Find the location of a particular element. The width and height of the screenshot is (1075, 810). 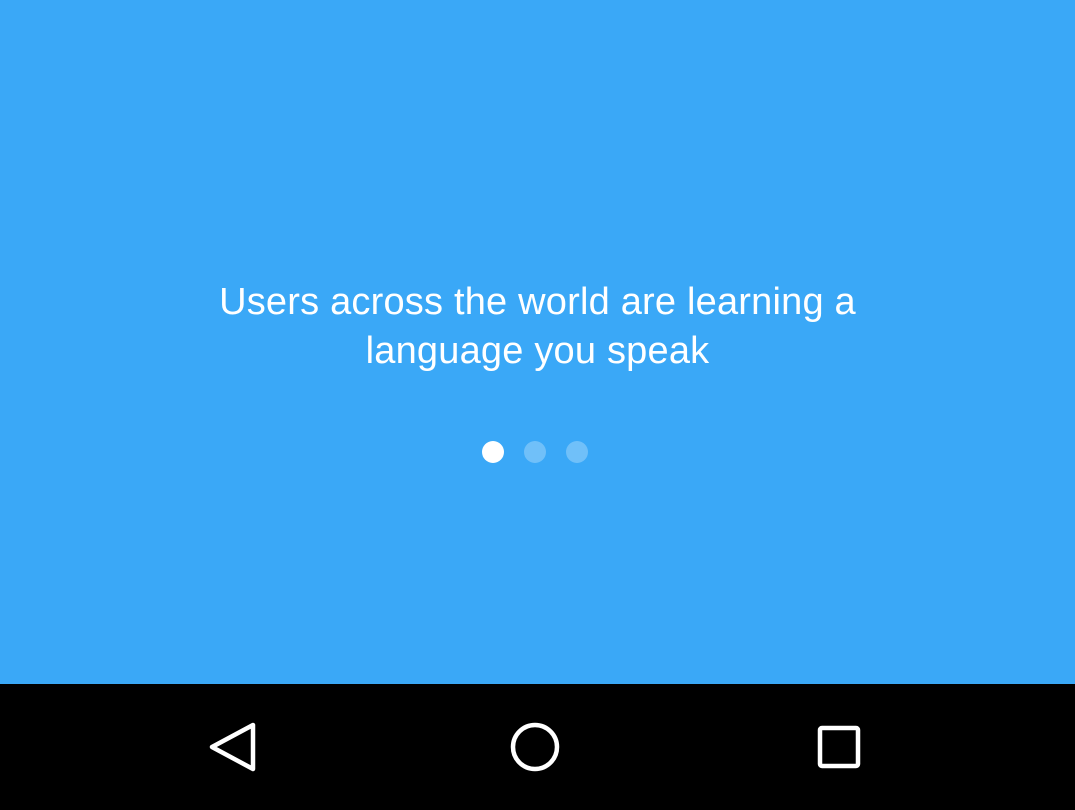

home-button is located at coordinates (535, 747).